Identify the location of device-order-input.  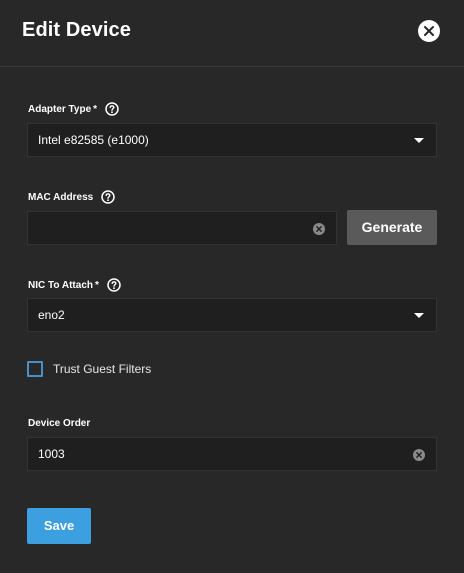
(232, 454).